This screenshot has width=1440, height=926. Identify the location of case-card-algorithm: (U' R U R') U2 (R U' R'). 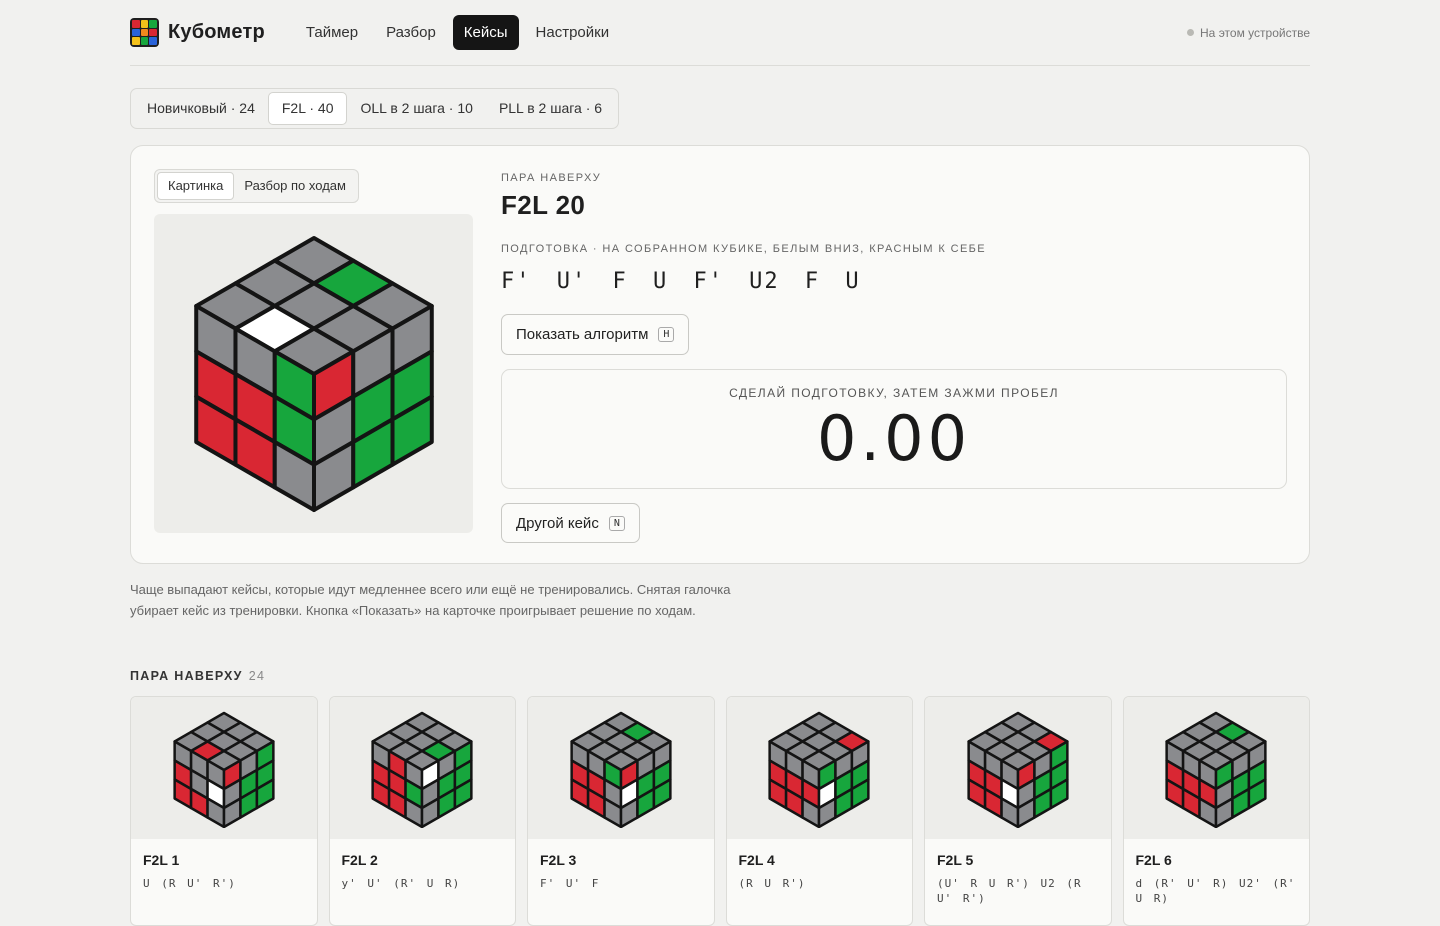
(1009, 891).